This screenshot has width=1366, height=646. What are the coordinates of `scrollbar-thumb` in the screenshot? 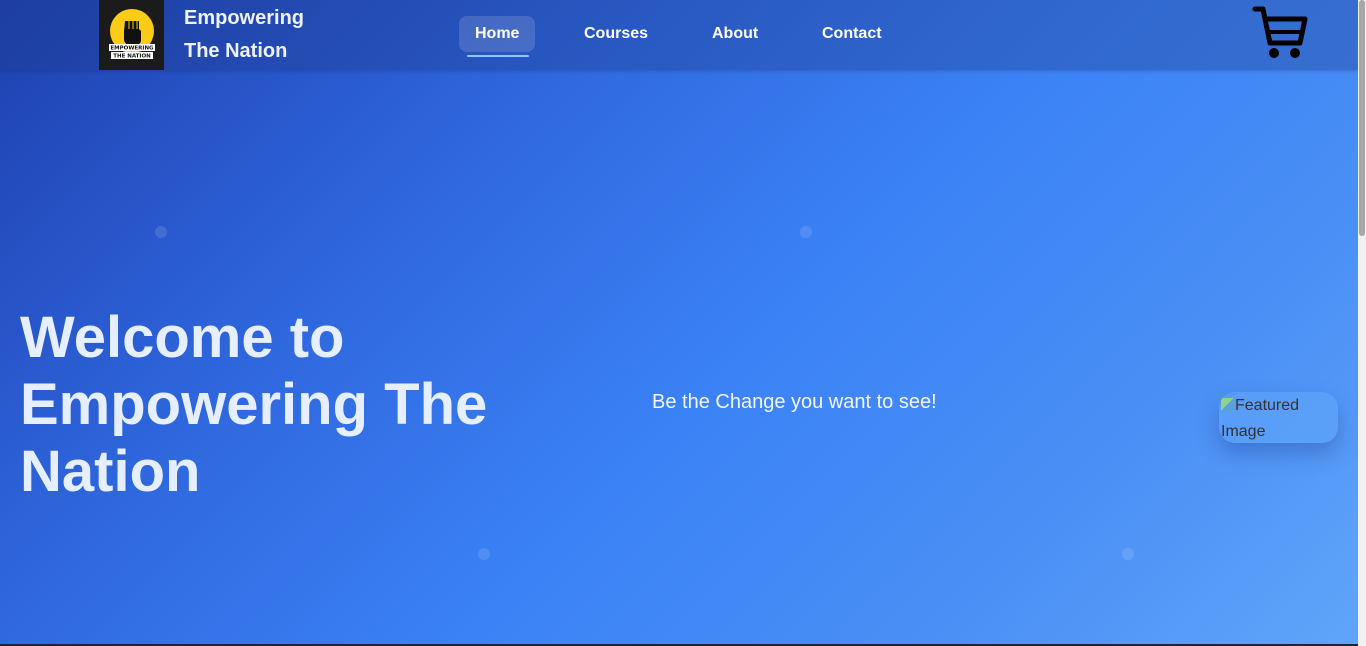 It's located at (1362, 118).